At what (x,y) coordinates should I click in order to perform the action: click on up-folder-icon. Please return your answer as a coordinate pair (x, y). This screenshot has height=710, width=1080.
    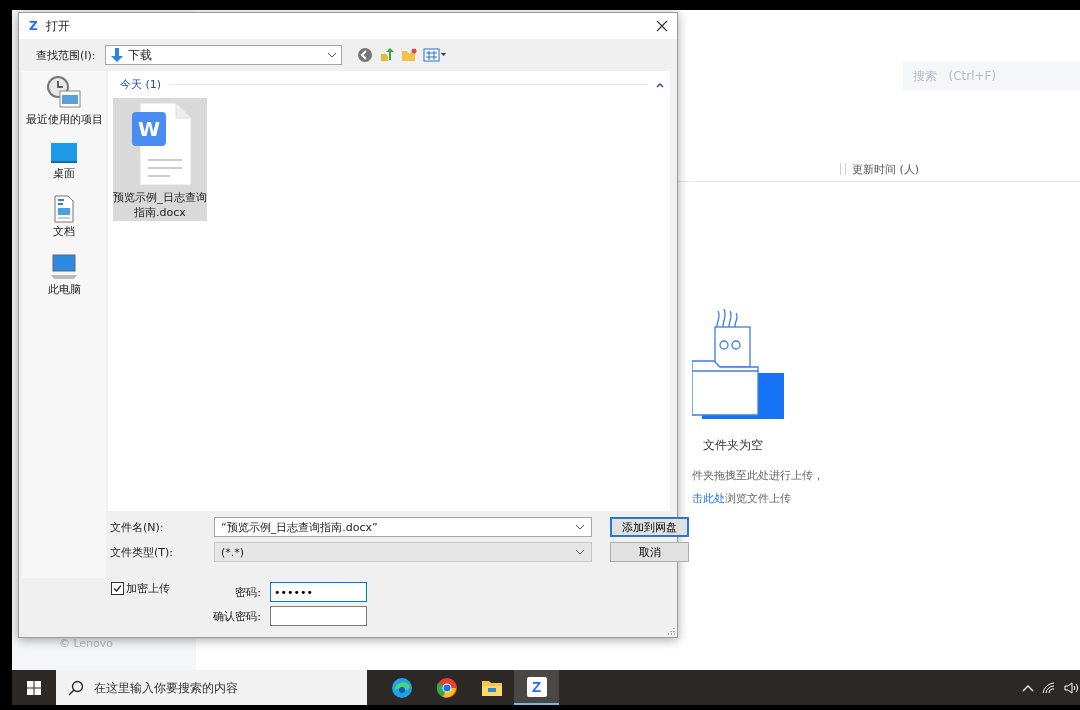
    Looking at the image, I should click on (386, 55).